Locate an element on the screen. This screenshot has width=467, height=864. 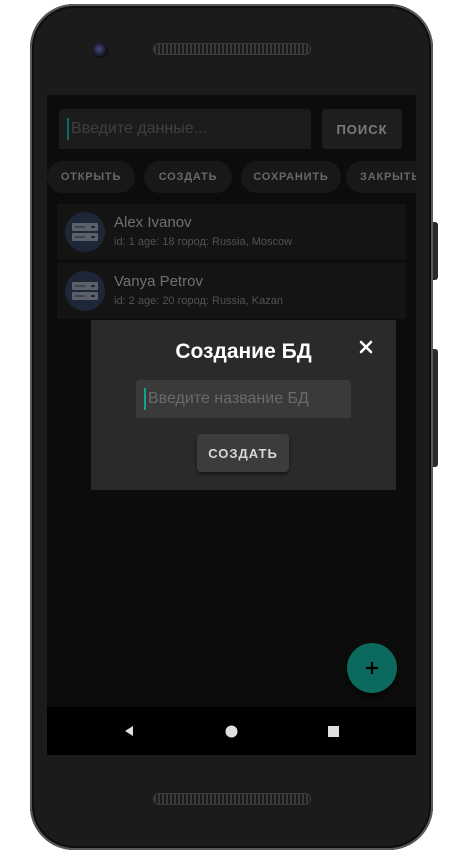
recents-icon is located at coordinates (333, 731).